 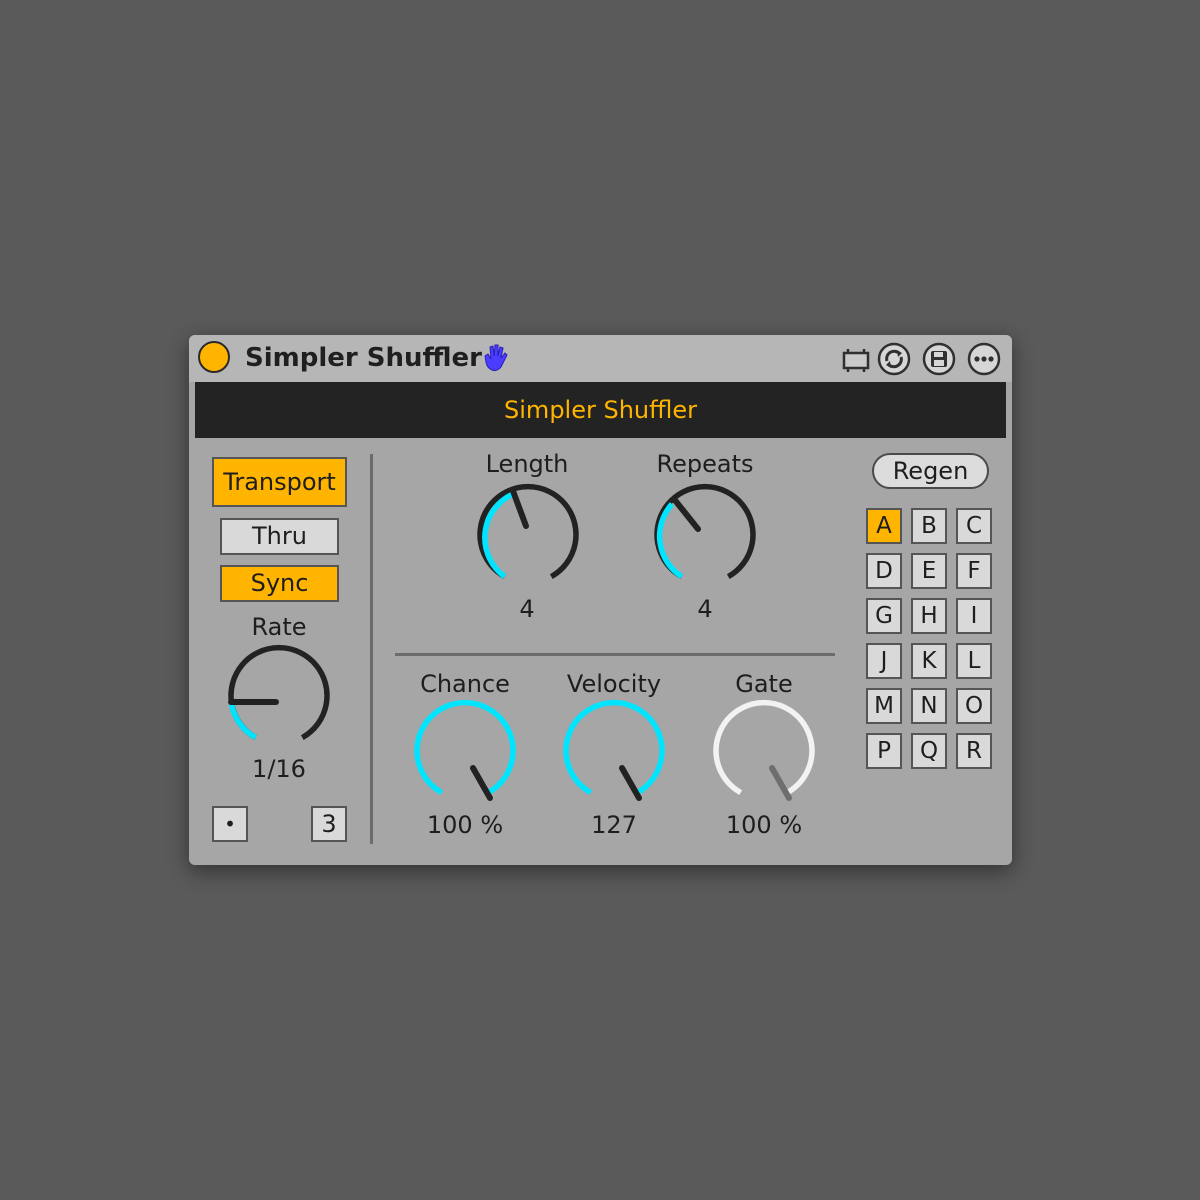 I want to click on rate-knob, so click(x=279, y=700).